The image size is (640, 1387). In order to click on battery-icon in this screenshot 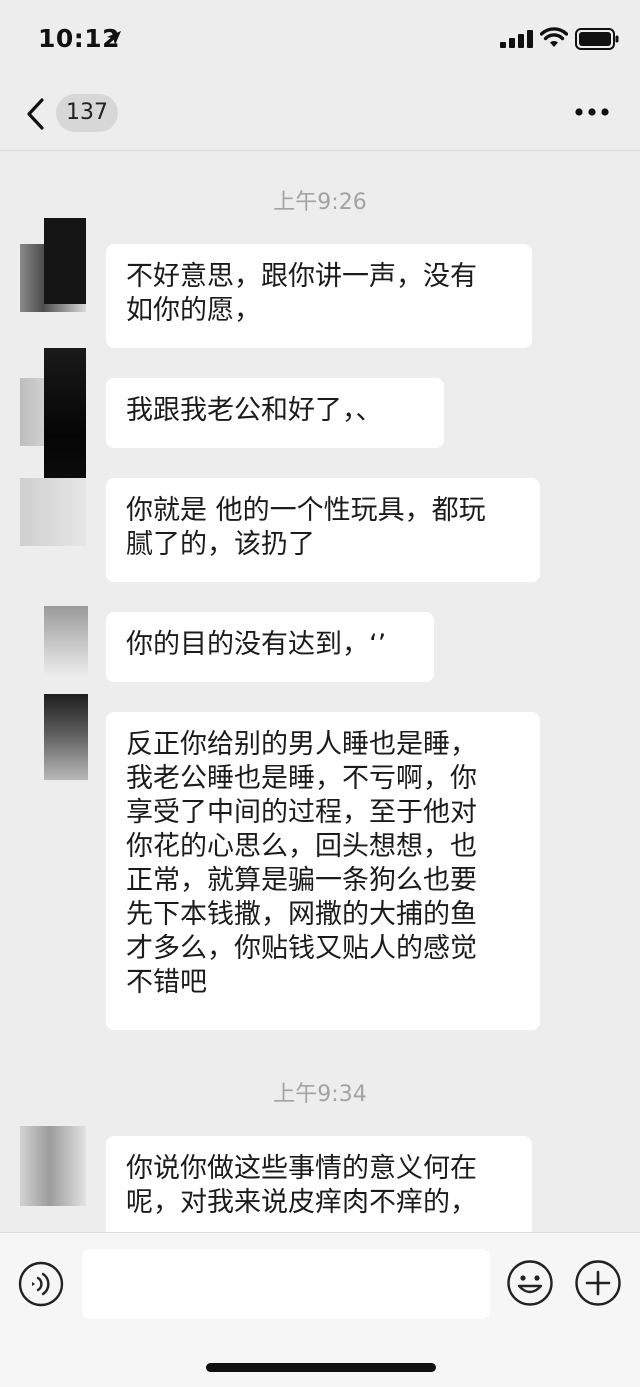, I will do `click(597, 39)`.